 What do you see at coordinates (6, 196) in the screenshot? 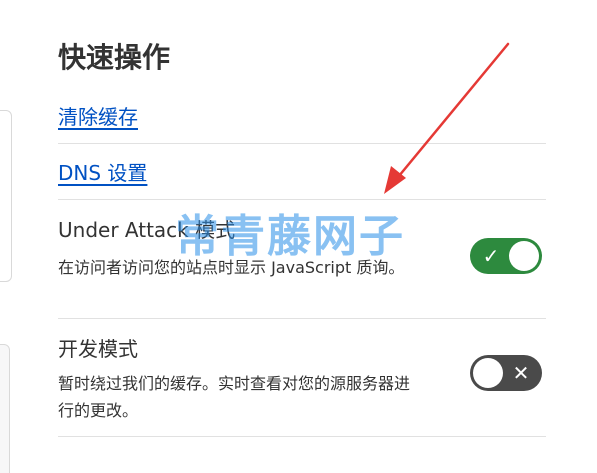
I see `left-card-edge` at bounding box center [6, 196].